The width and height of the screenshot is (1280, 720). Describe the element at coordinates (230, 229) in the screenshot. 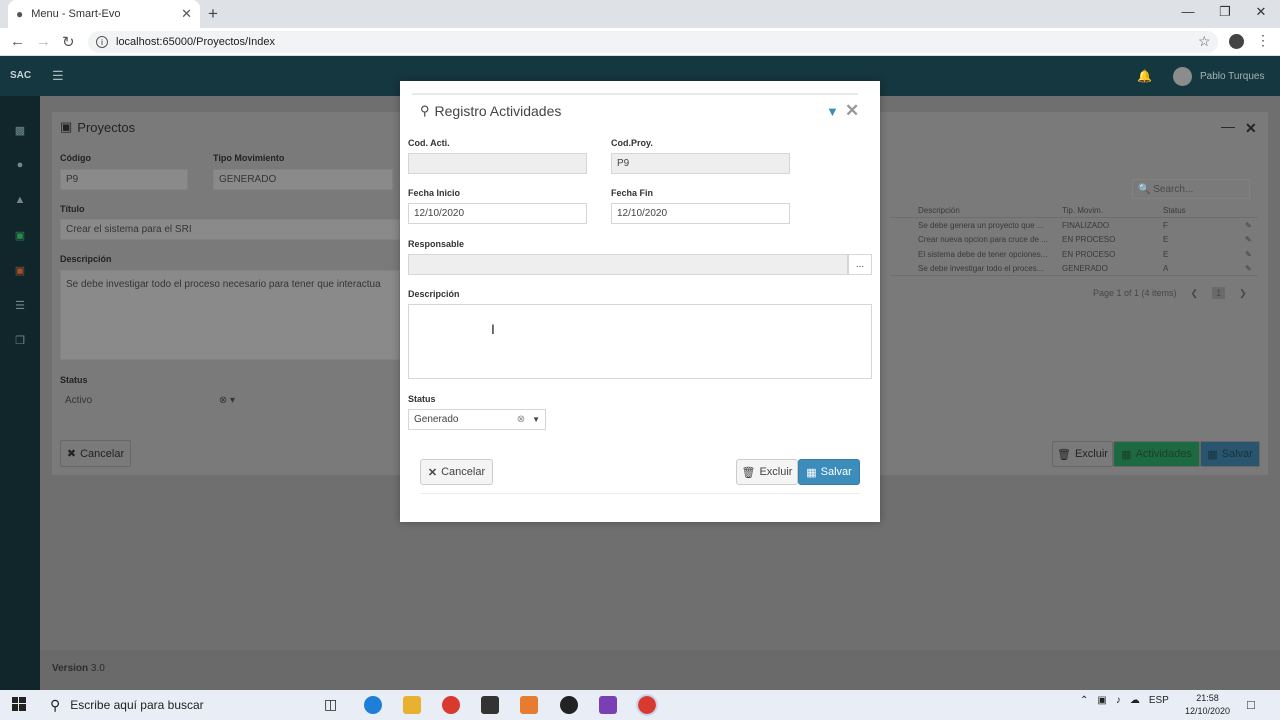

I see `titulo-field: Crear el sistema para el SRI` at that location.